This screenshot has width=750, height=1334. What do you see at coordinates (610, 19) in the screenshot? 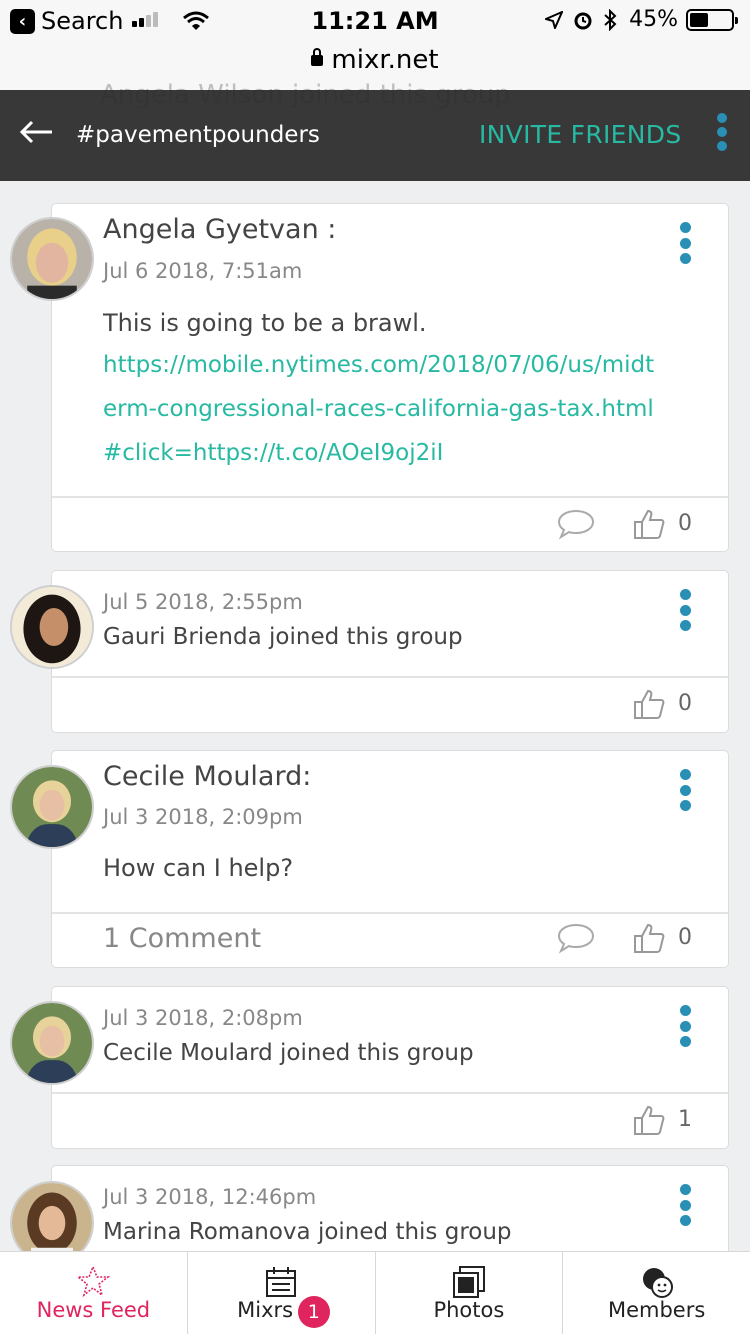
I see `bluetooth-icon` at bounding box center [610, 19].